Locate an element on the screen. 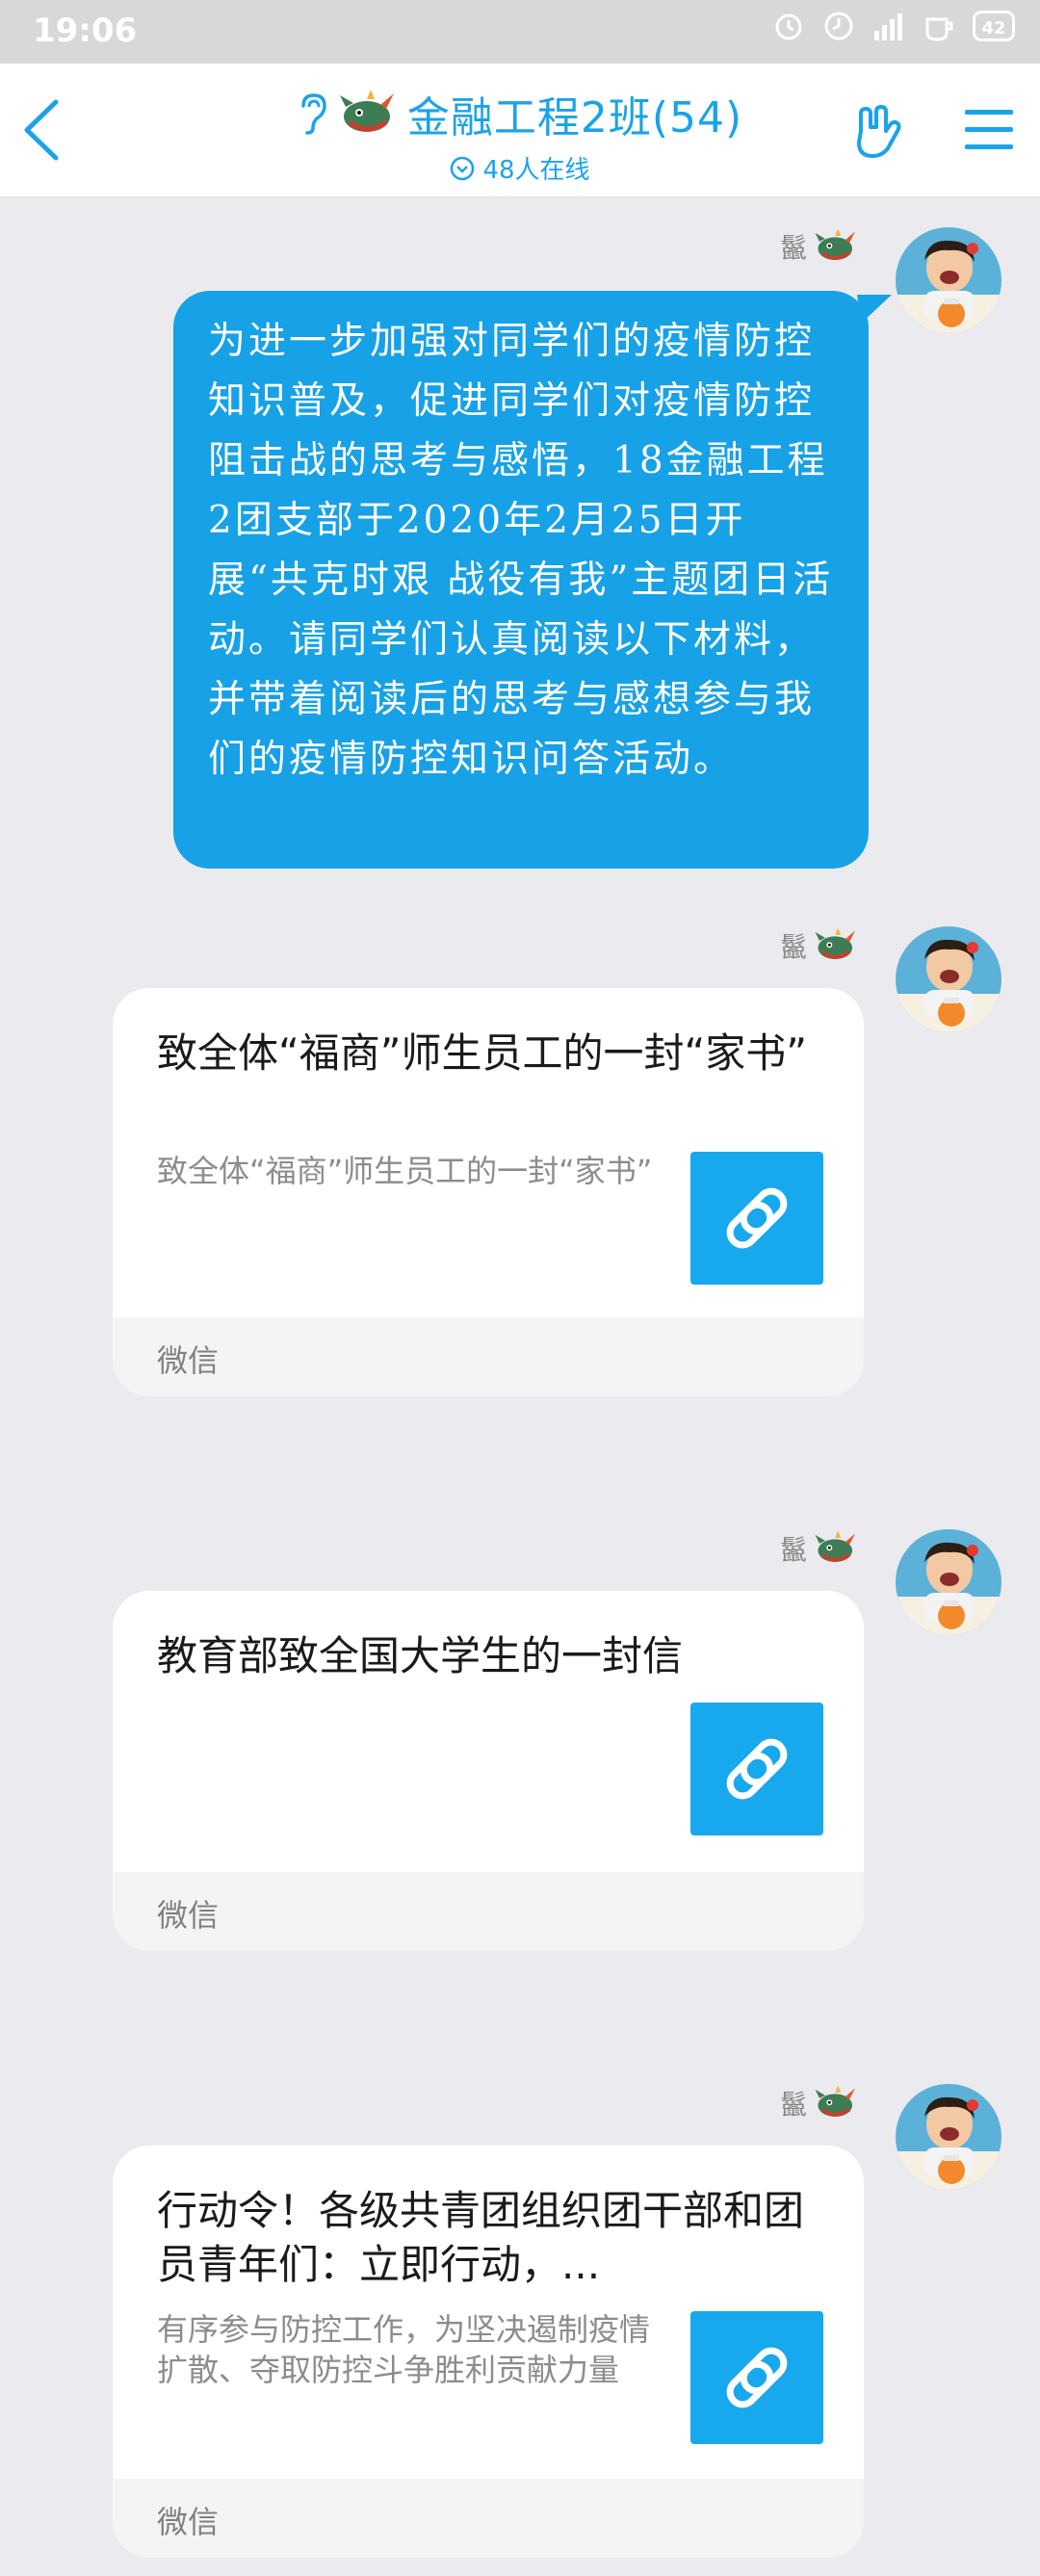  card-description: 致全体“福商”师生员工的一封“家书” is located at coordinates (405, 1171).